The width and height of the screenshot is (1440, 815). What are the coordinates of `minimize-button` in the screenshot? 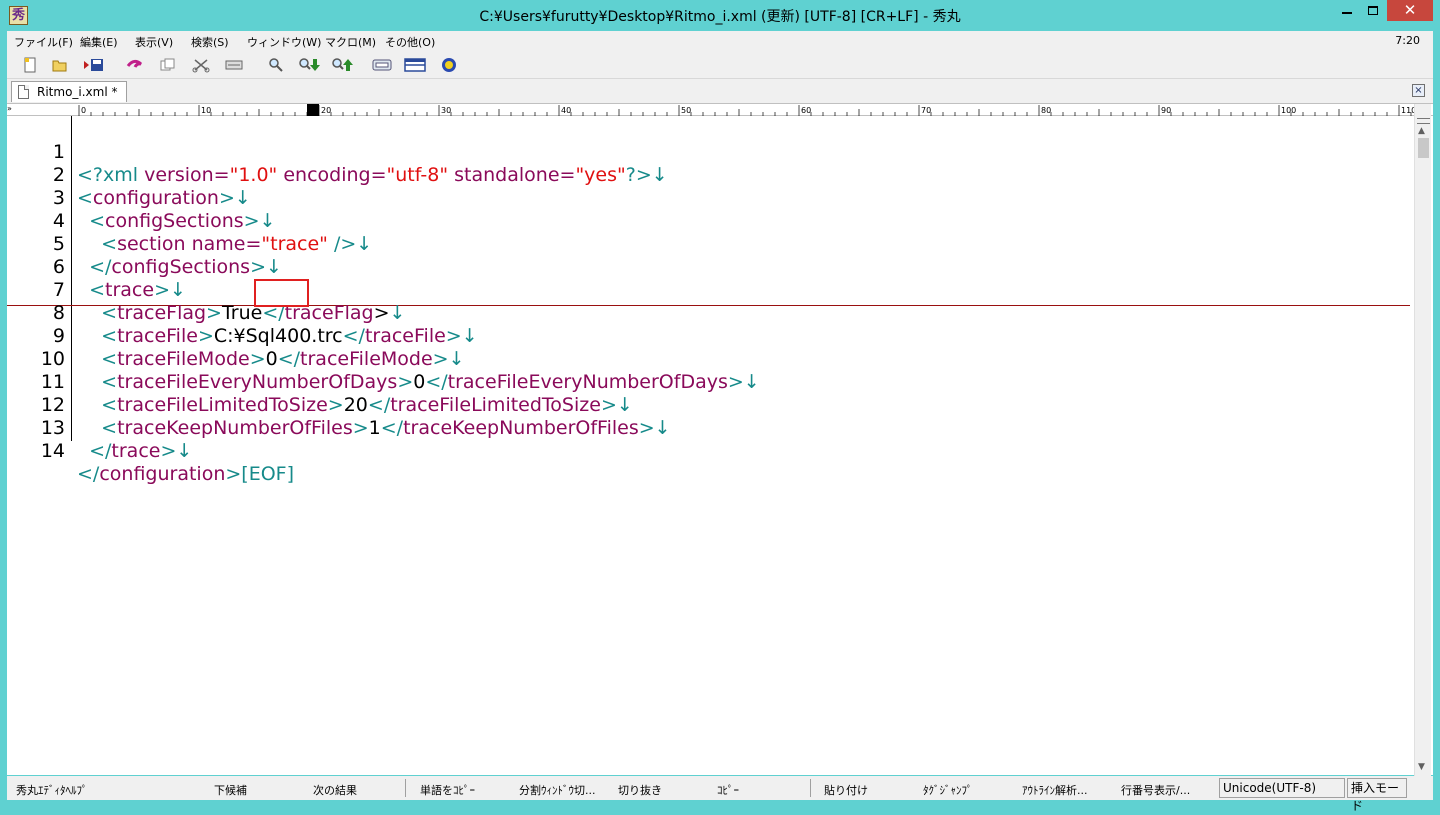 It's located at (1347, 10).